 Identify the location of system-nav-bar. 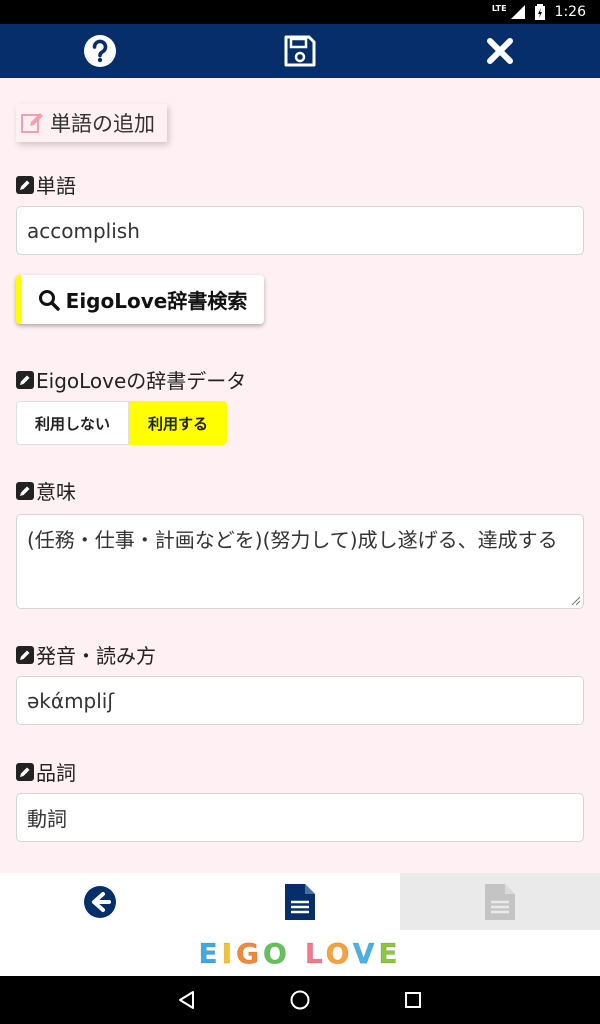
(300, 1000).